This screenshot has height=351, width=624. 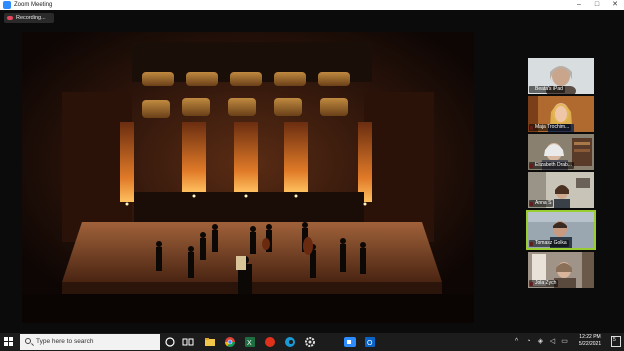 I want to click on clock-date: 5/22/2021, so click(x=590, y=344).